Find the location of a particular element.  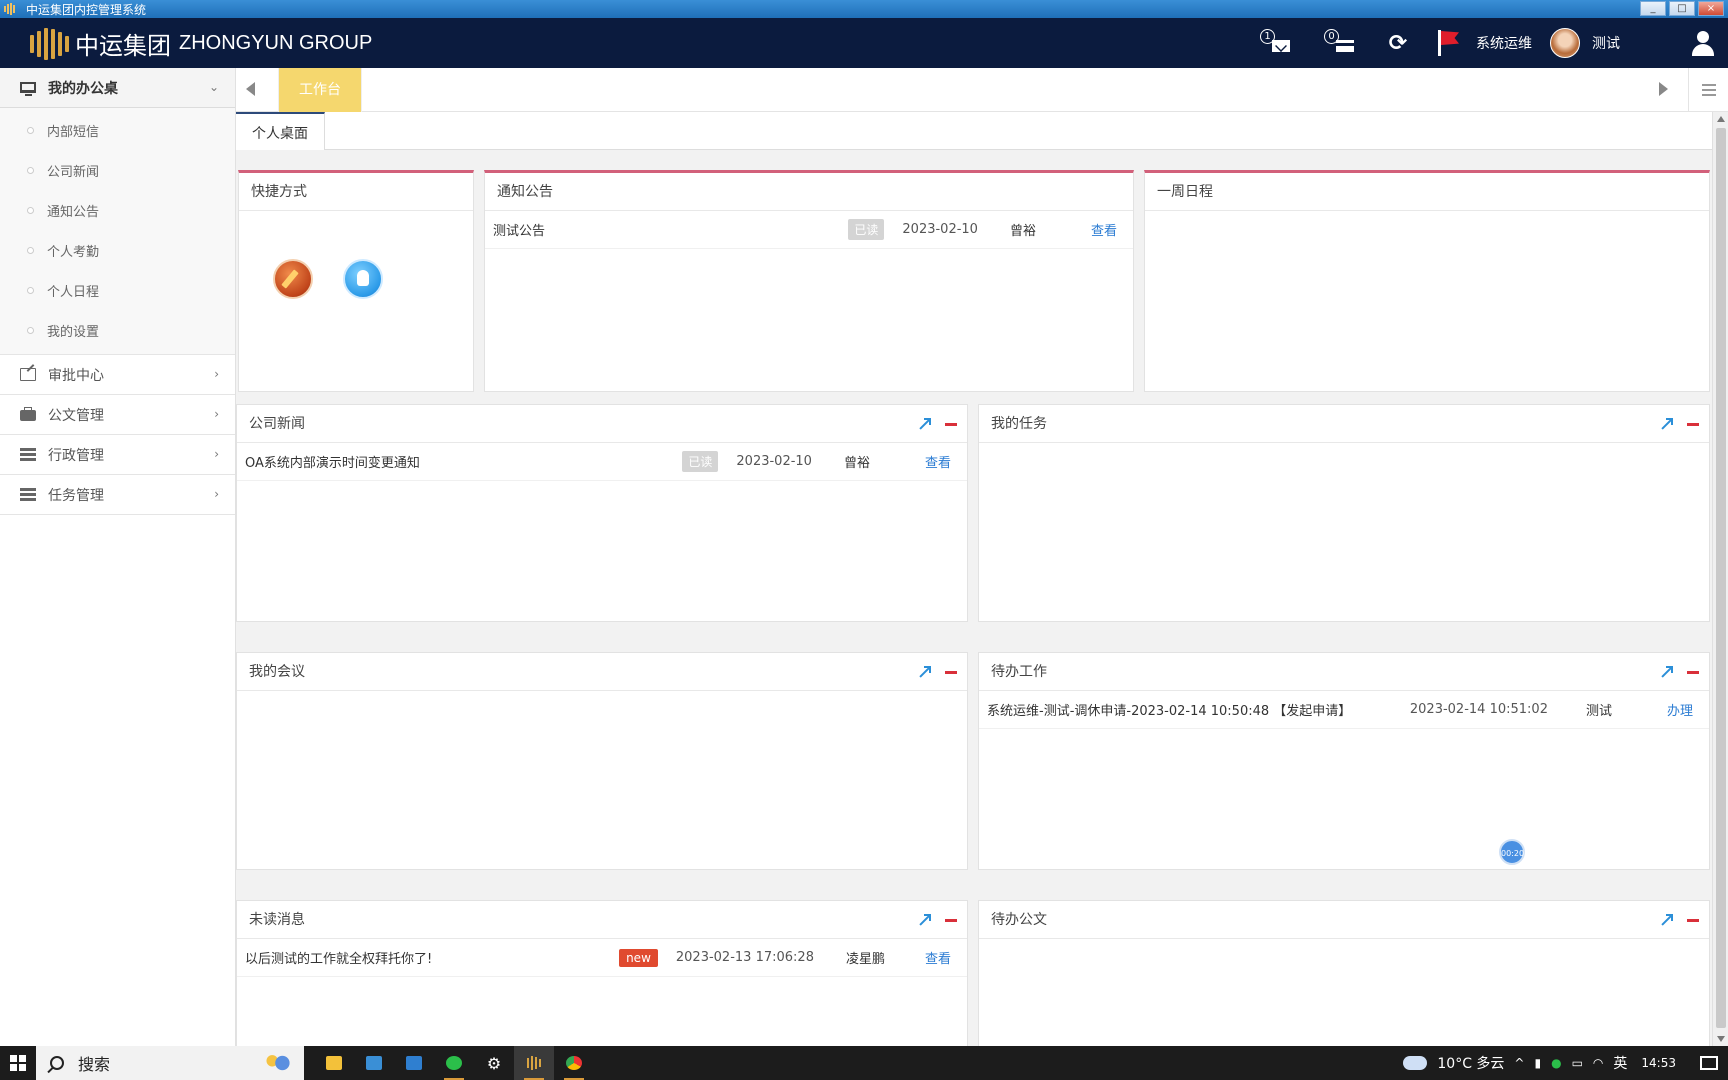

compass-shortcut-icon is located at coordinates (293, 279).